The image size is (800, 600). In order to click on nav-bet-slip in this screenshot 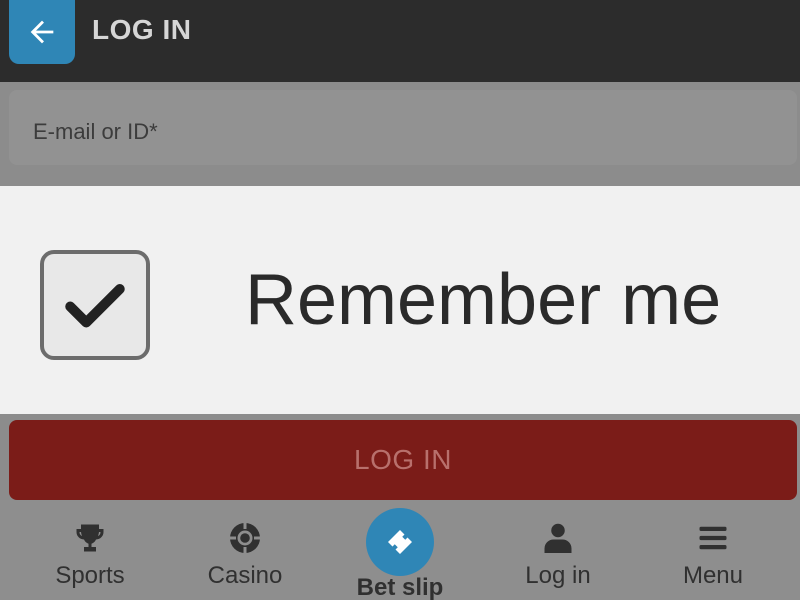, I will do `click(400, 542)`.